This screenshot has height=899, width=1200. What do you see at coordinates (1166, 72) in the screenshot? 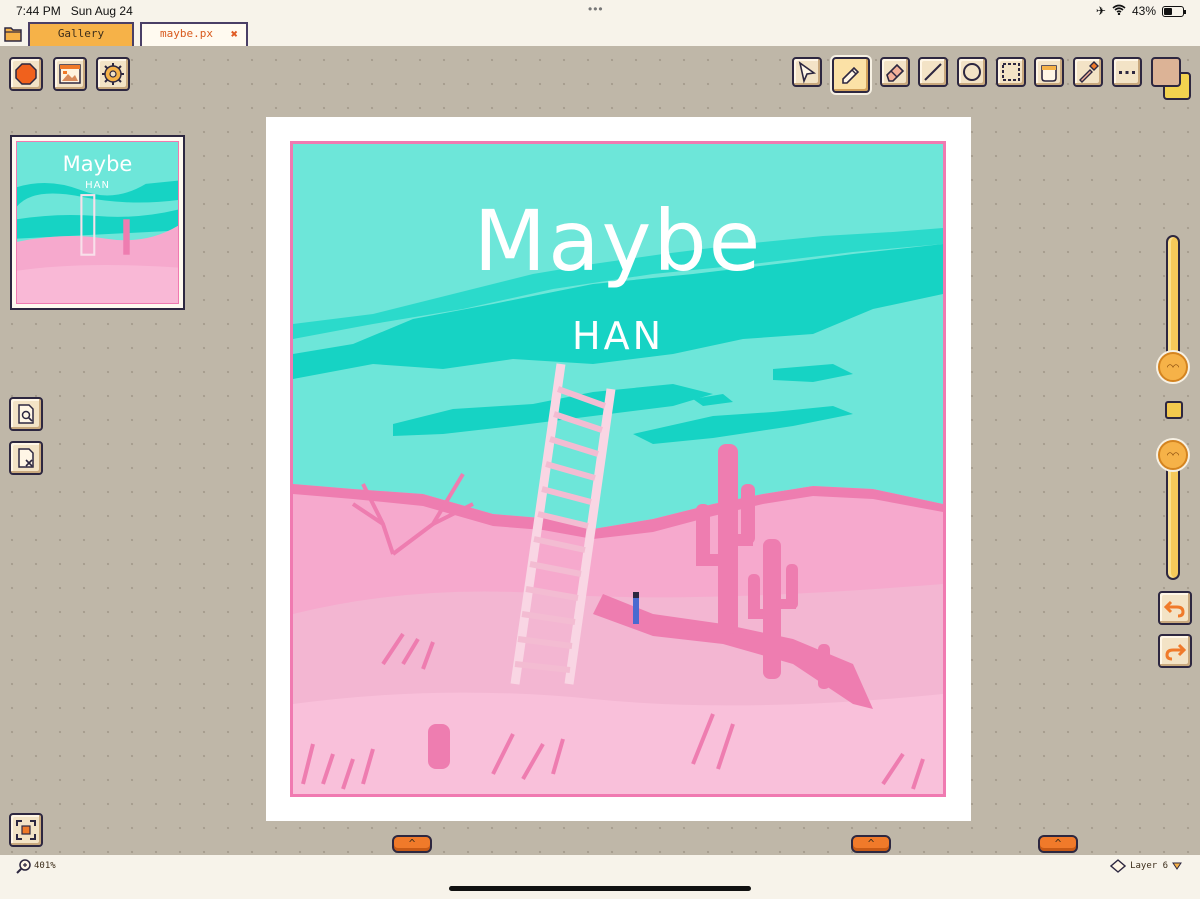
I see `primary-color-swatch` at bounding box center [1166, 72].